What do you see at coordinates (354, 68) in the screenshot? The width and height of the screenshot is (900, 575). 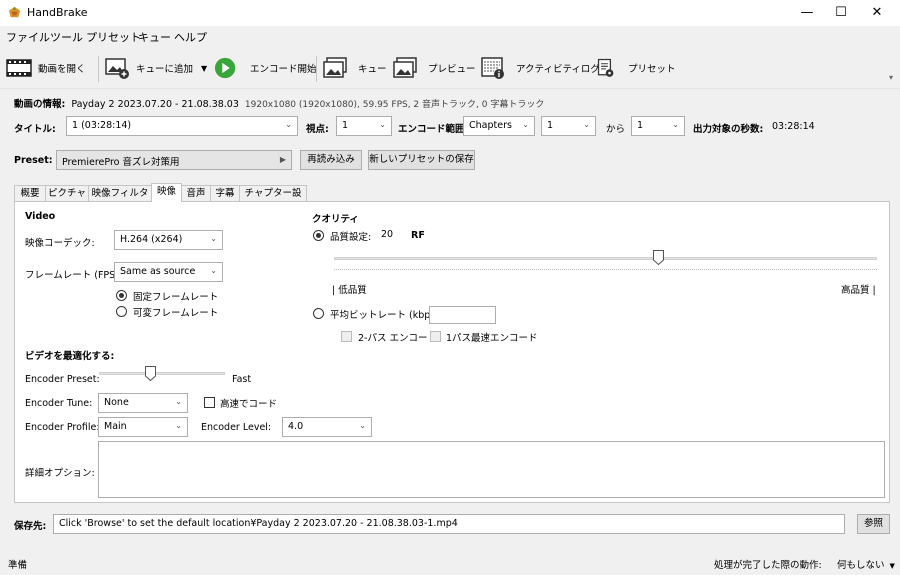 I see `queue-button: キュー` at bounding box center [354, 68].